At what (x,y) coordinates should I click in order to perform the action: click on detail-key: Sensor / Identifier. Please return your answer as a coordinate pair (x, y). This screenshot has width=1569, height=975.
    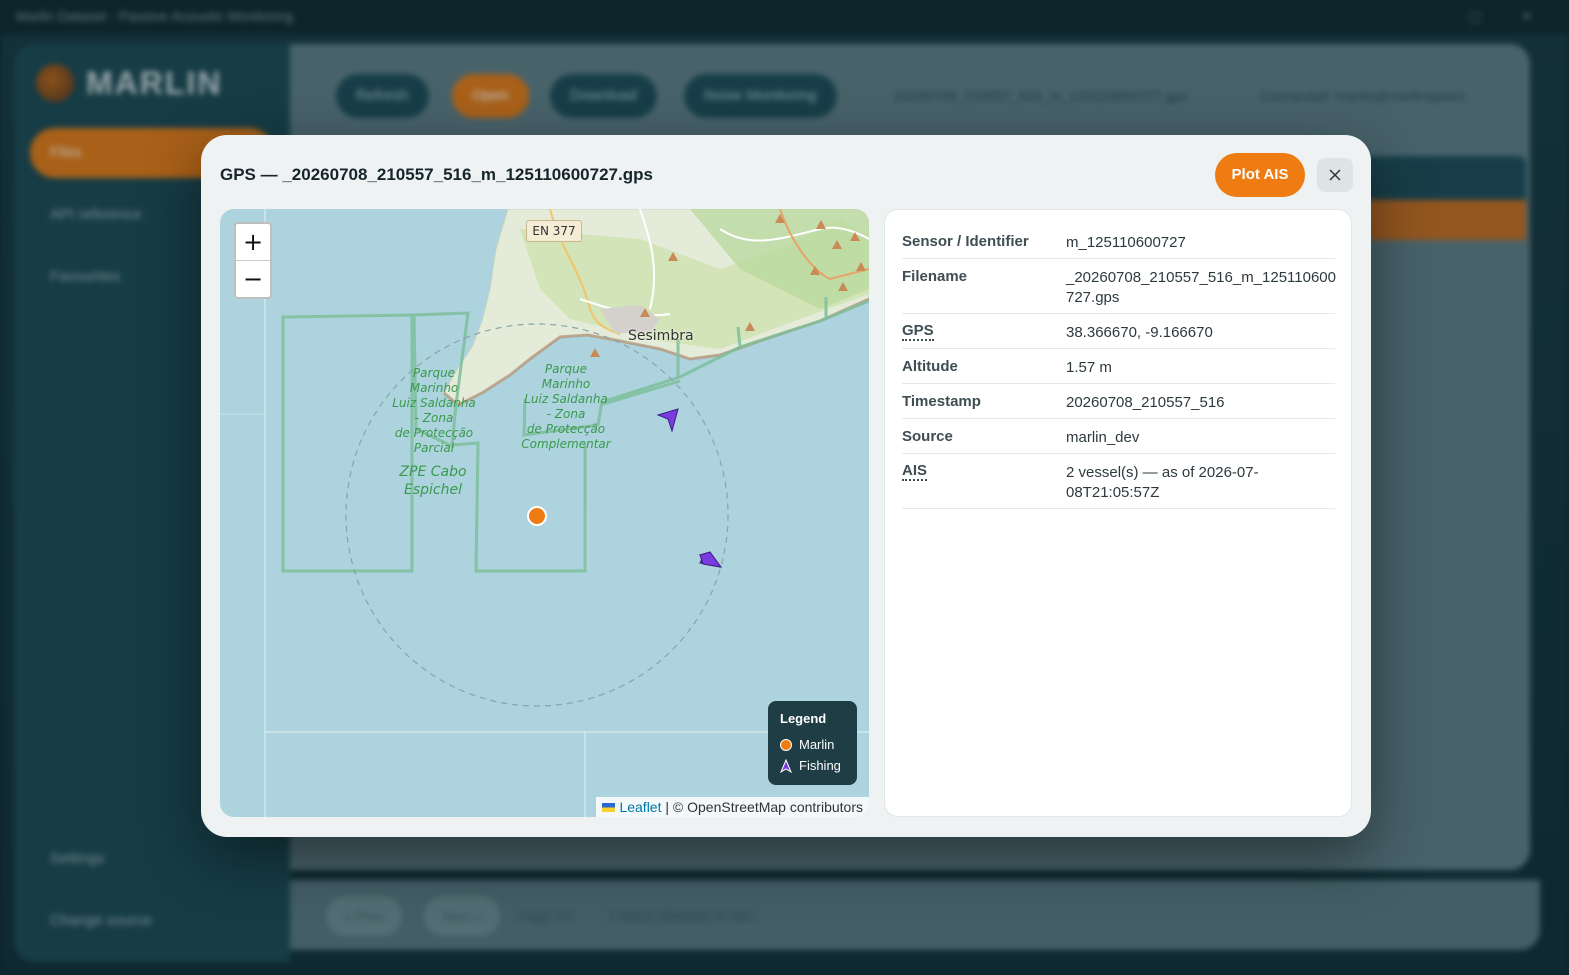
    Looking at the image, I should click on (965, 241).